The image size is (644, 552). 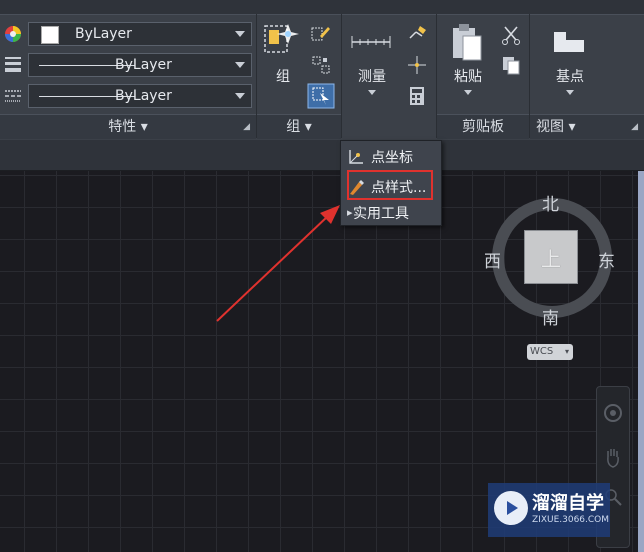 I want to click on lineweight-dropdown: ByLayer, so click(x=140, y=96).